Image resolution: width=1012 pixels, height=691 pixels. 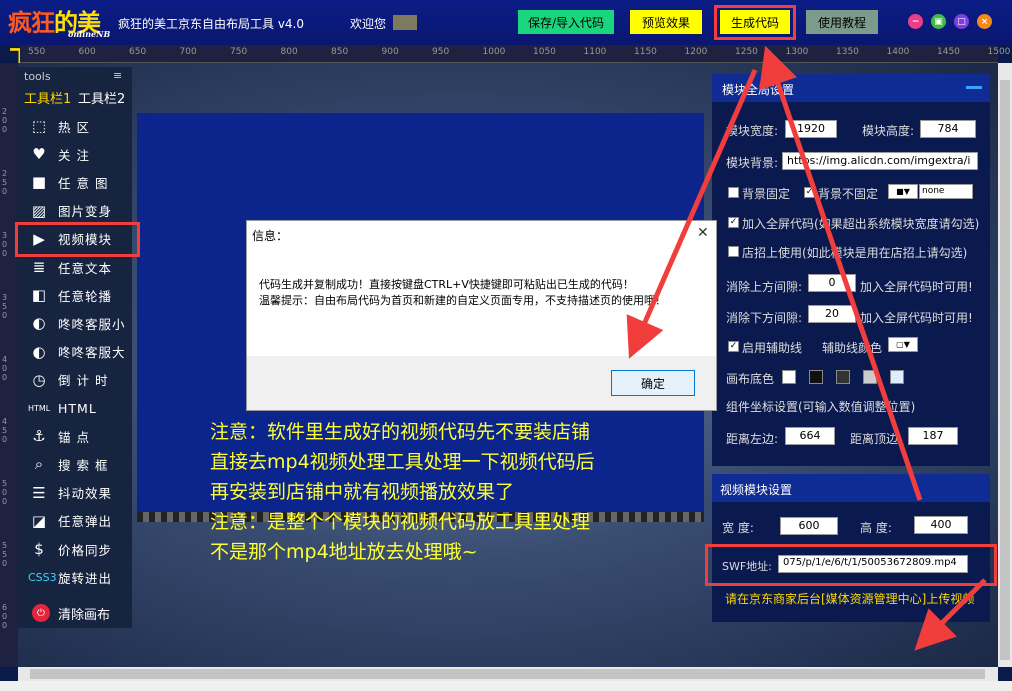 What do you see at coordinates (692, 214) in the screenshot?
I see `arrow-to-dialog` at bounding box center [692, 214].